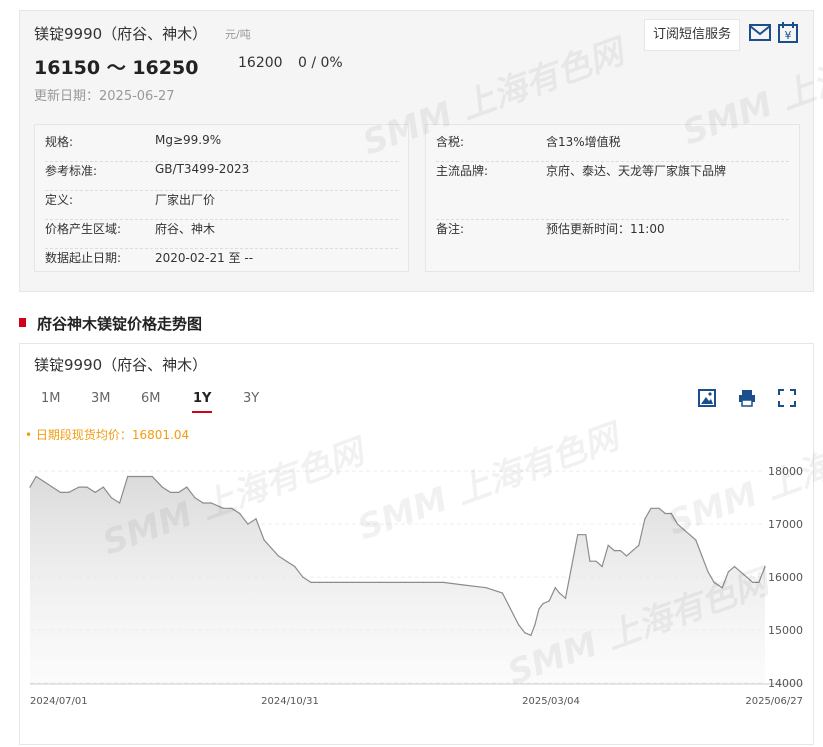  What do you see at coordinates (290, 701) in the screenshot?
I see `x-tick-label: 2024/10/31` at bounding box center [290, 701].